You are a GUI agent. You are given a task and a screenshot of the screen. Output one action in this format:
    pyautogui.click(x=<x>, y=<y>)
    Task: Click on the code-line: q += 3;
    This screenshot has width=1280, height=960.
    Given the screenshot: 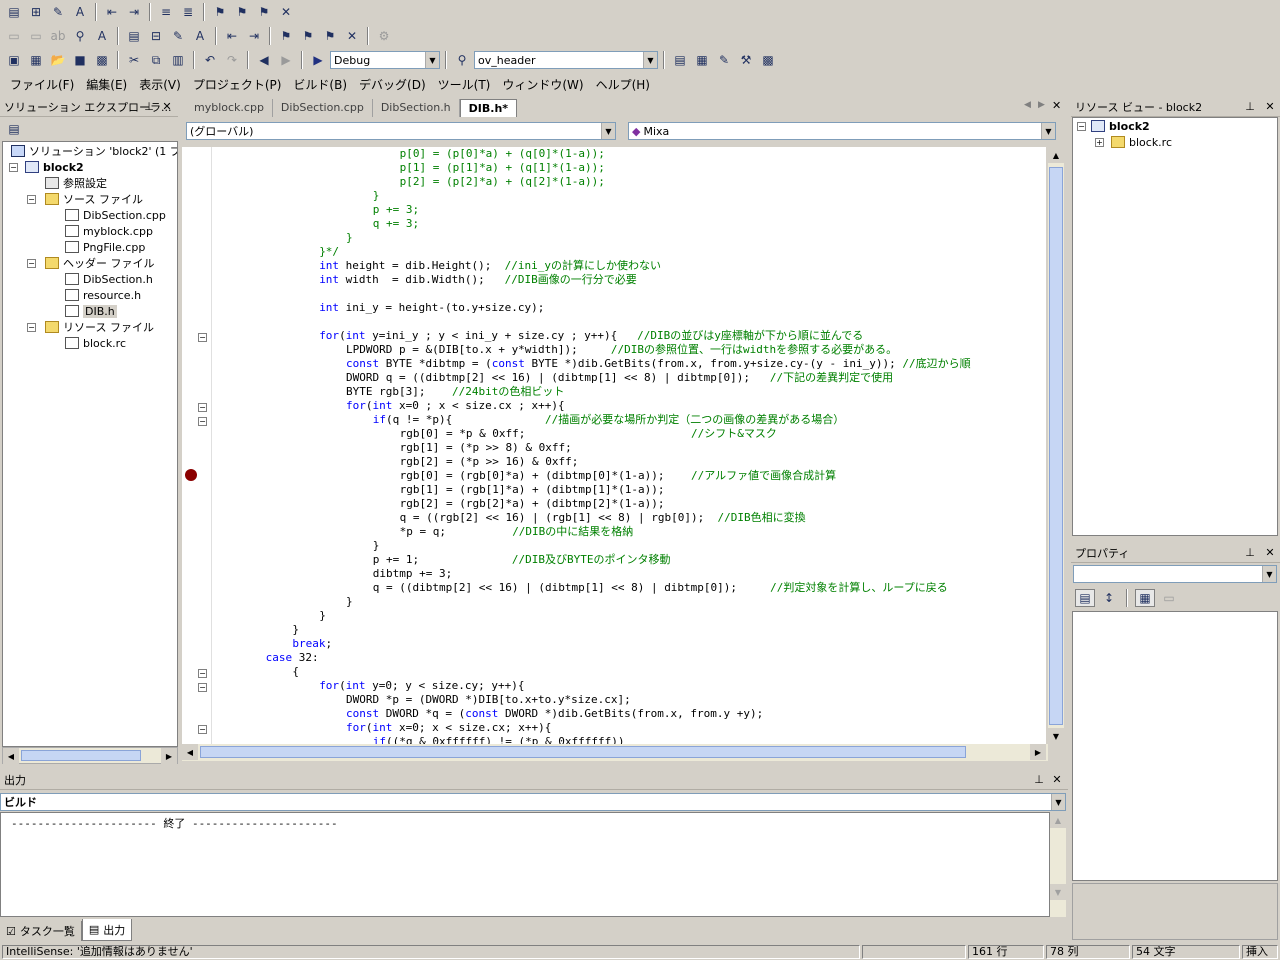 What is the action you would take?
    pyautogui.click(x=396, y=224)
    